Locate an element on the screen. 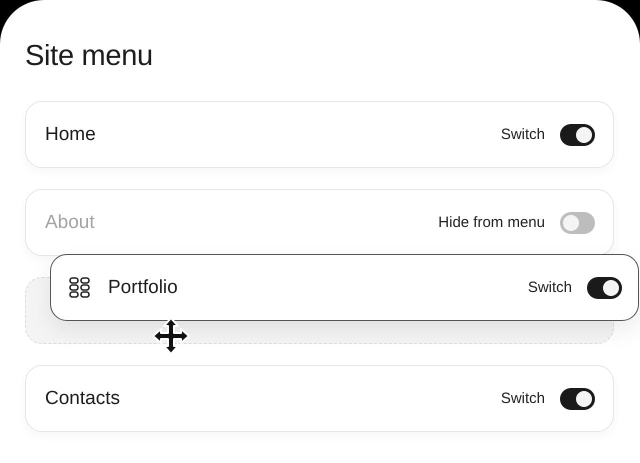  menu-item-label: Portfolio is located at coordinates (143, 287).